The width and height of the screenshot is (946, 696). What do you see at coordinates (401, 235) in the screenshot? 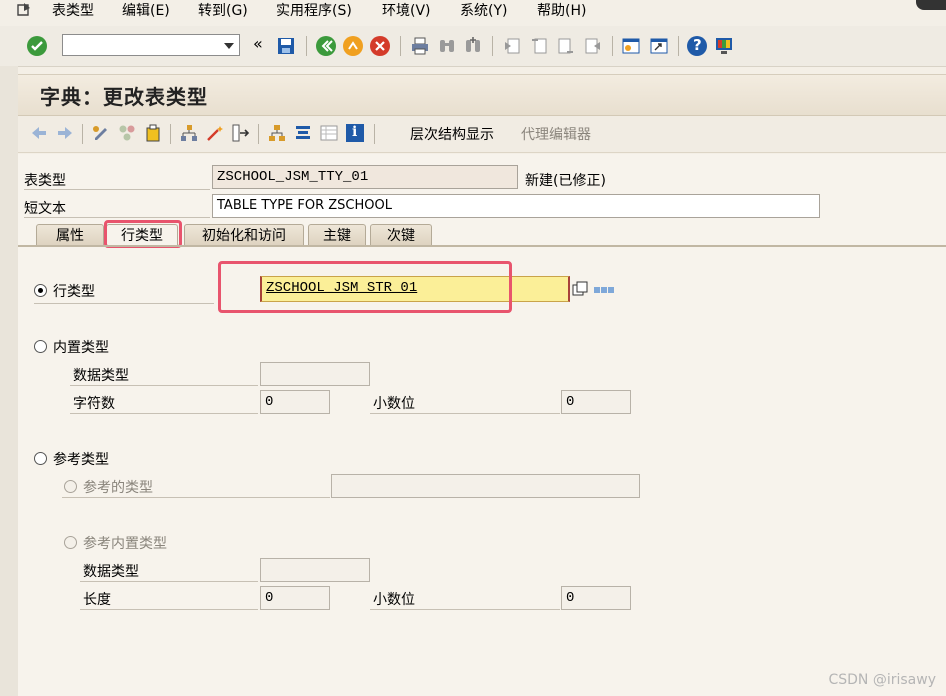
I see `tab-secondary-key: 次键` at bounding box center [401, 235].